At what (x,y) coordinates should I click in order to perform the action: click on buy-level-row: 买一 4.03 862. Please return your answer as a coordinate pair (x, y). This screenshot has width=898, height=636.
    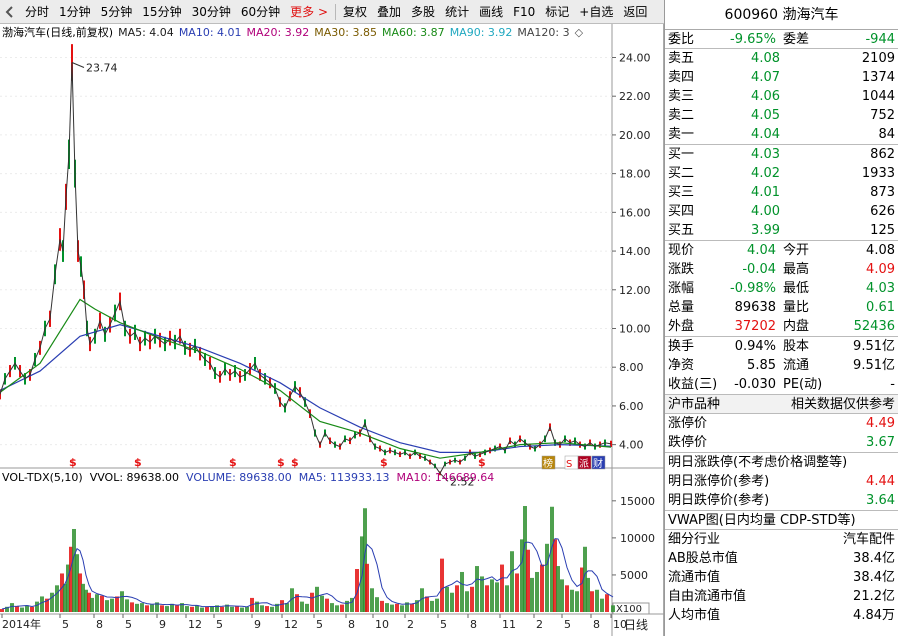
    Looking at the image, I should click on (781, 154).